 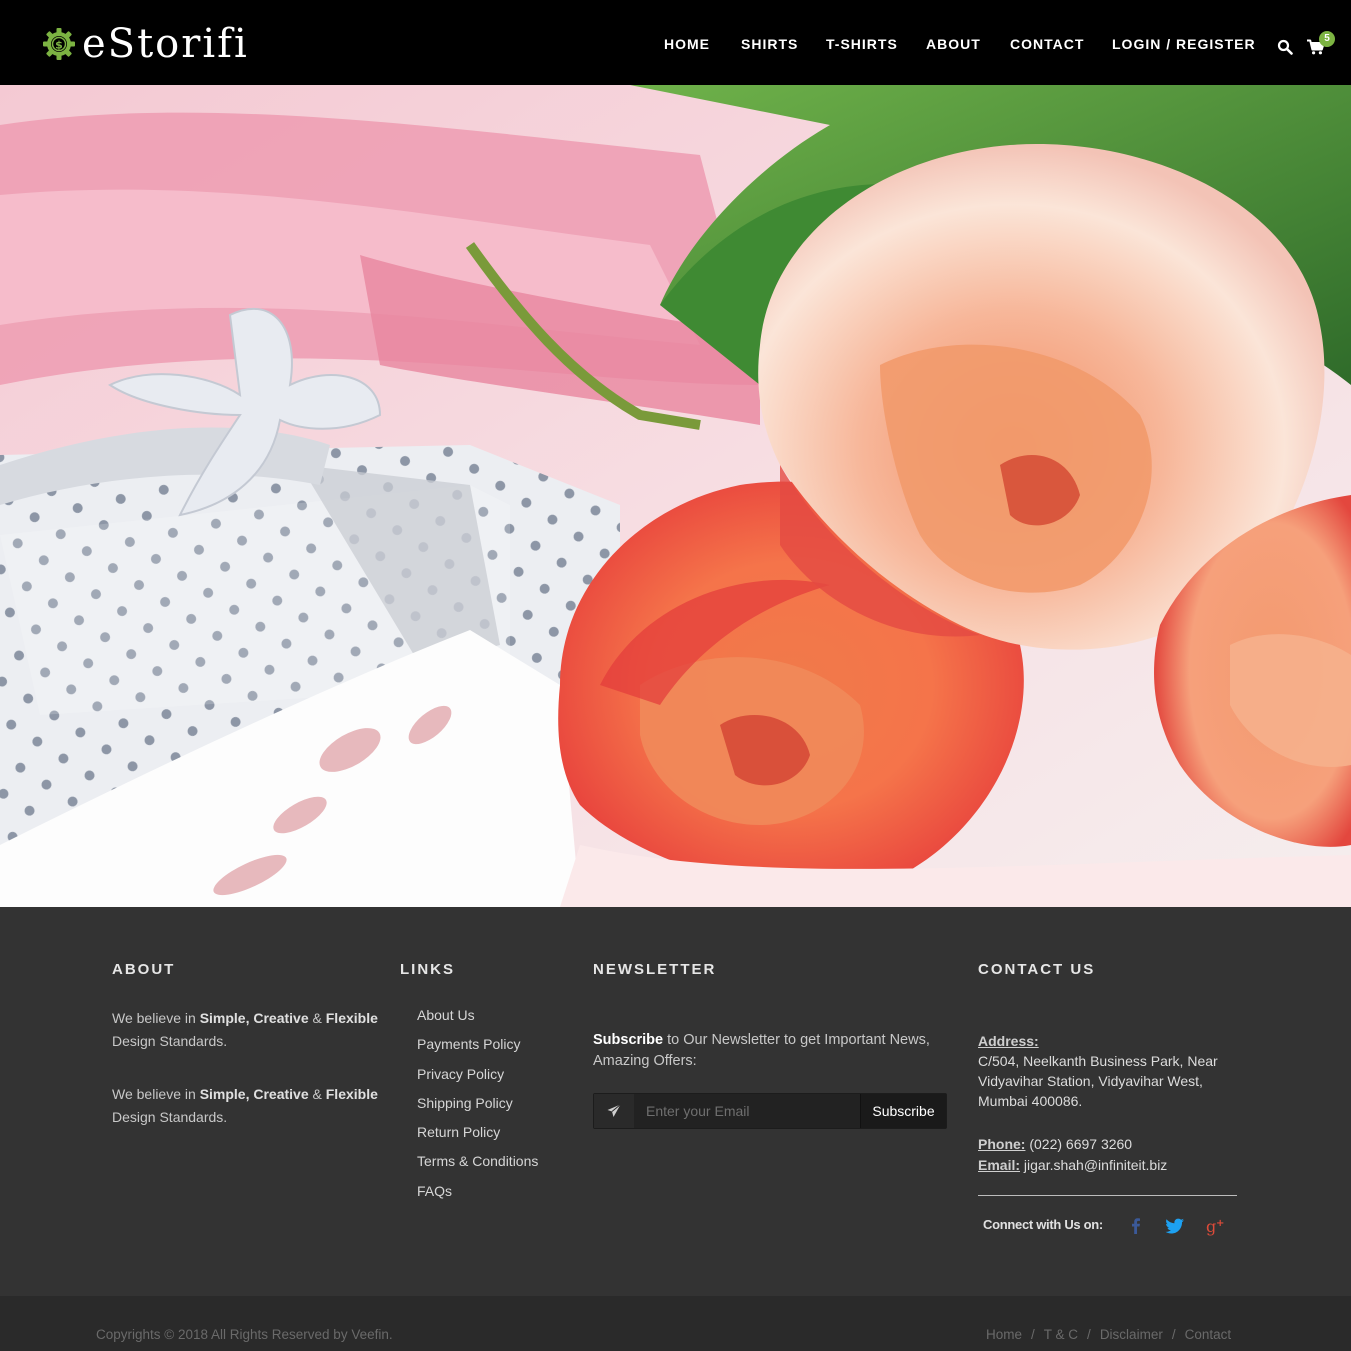 What do you see at coordinates (427, 969) in the screenshot?
I see `footer-links-title: LINKS` at bounding box center [427, 969].